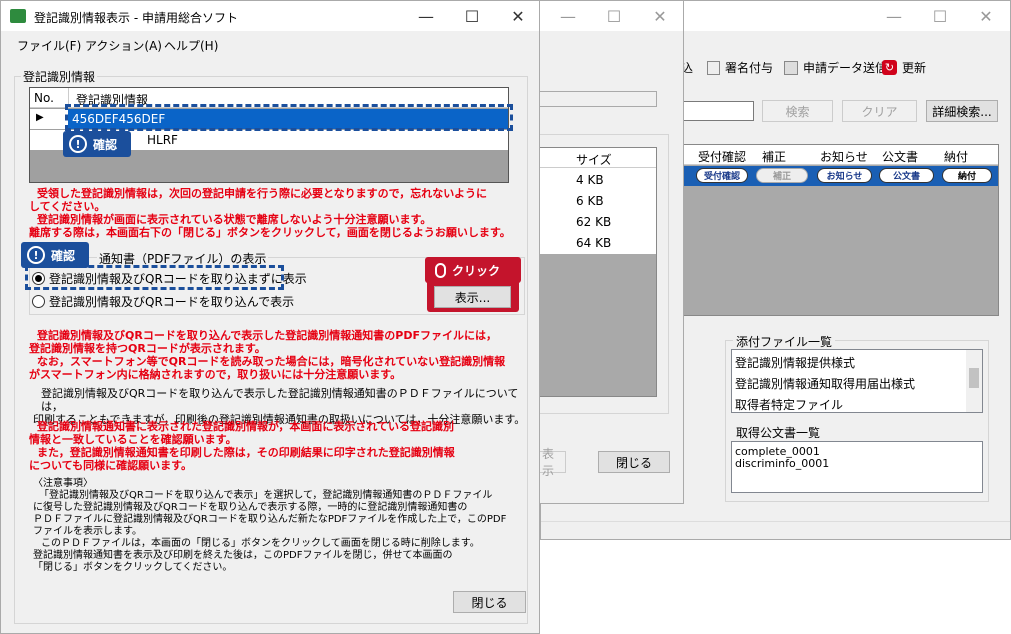 This screenshot has height=634, width=1011. What do you see at coordinates (598, 201) in the screenshot?
I see `size-column: サイズ 4 KB 6 KB 62 KB 64 KB` at bounding box center [598, 201].